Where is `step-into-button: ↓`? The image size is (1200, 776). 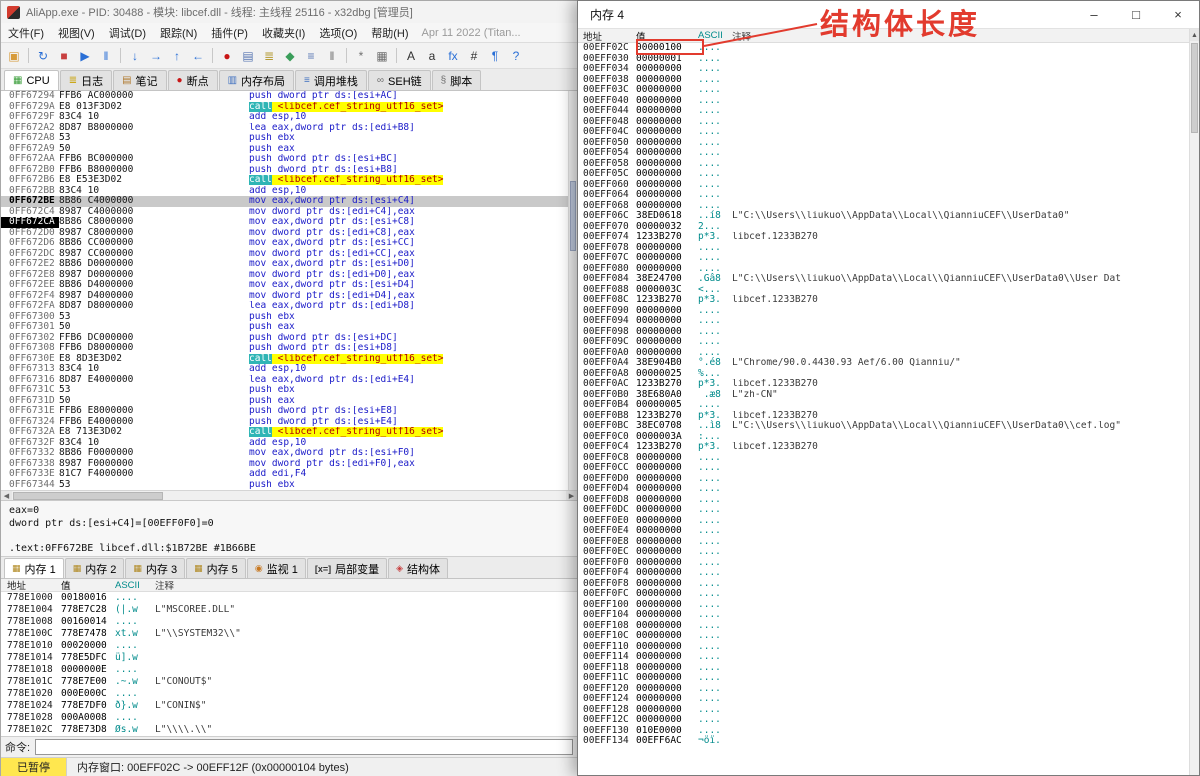 step-into-button: ↓ is located at coordinates (135, 56).